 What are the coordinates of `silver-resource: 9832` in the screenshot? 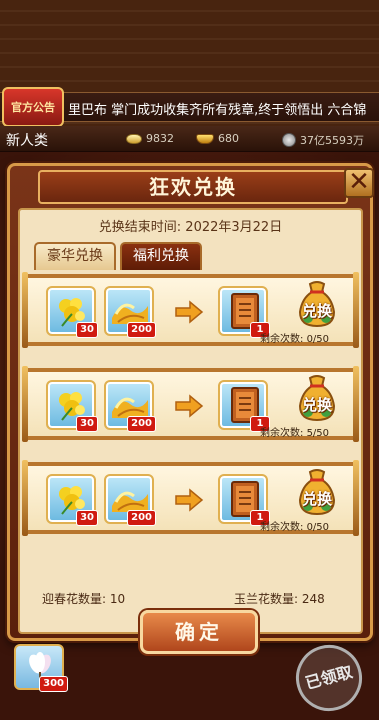 It's located at (150, 138).